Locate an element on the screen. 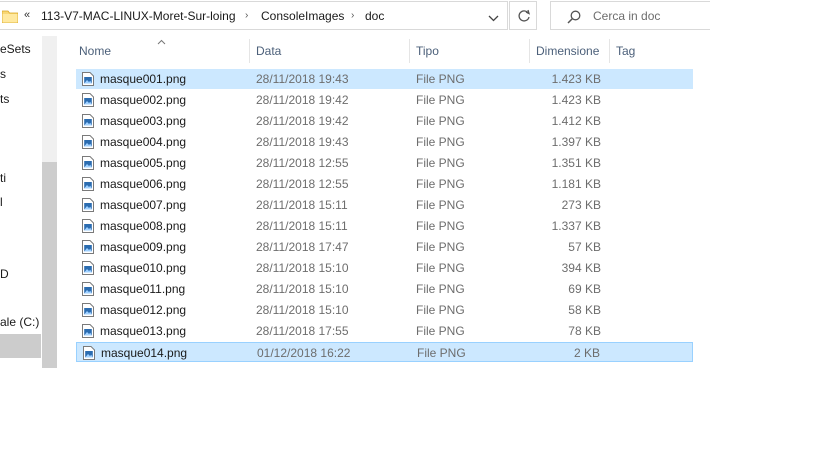  column-header-size: Dimensione is located at coordinates (567, 51).